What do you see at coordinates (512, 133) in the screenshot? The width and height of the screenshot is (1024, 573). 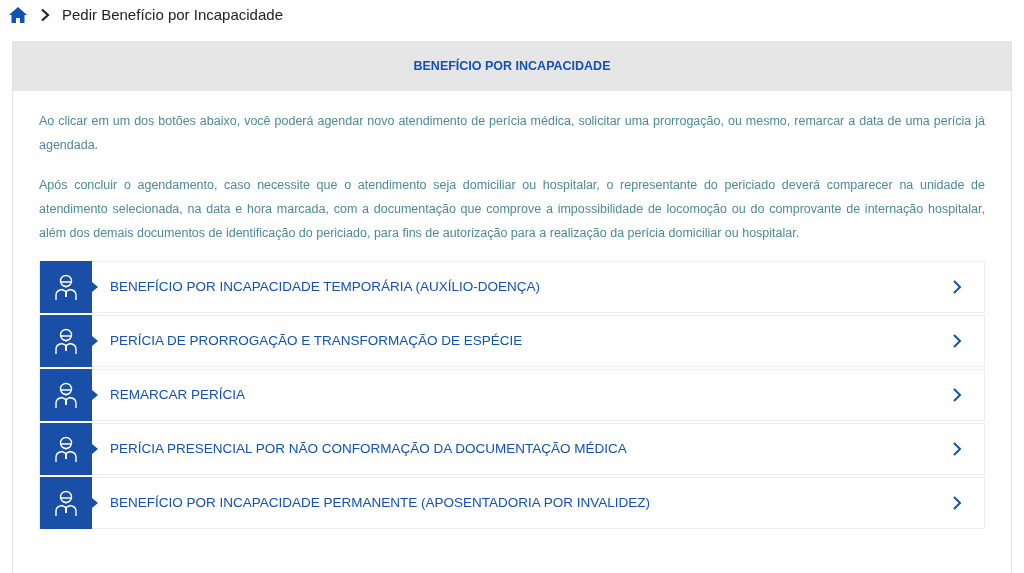 I see `description-paragraph: Ao clicar em um dos botões abaixo, você poderá agendar novo atendimento de perícia médica, solicitar uma prorrogação, ou mesmo, remarcar a data de uma perícia já agendada.` at bounding box center [512, 133].